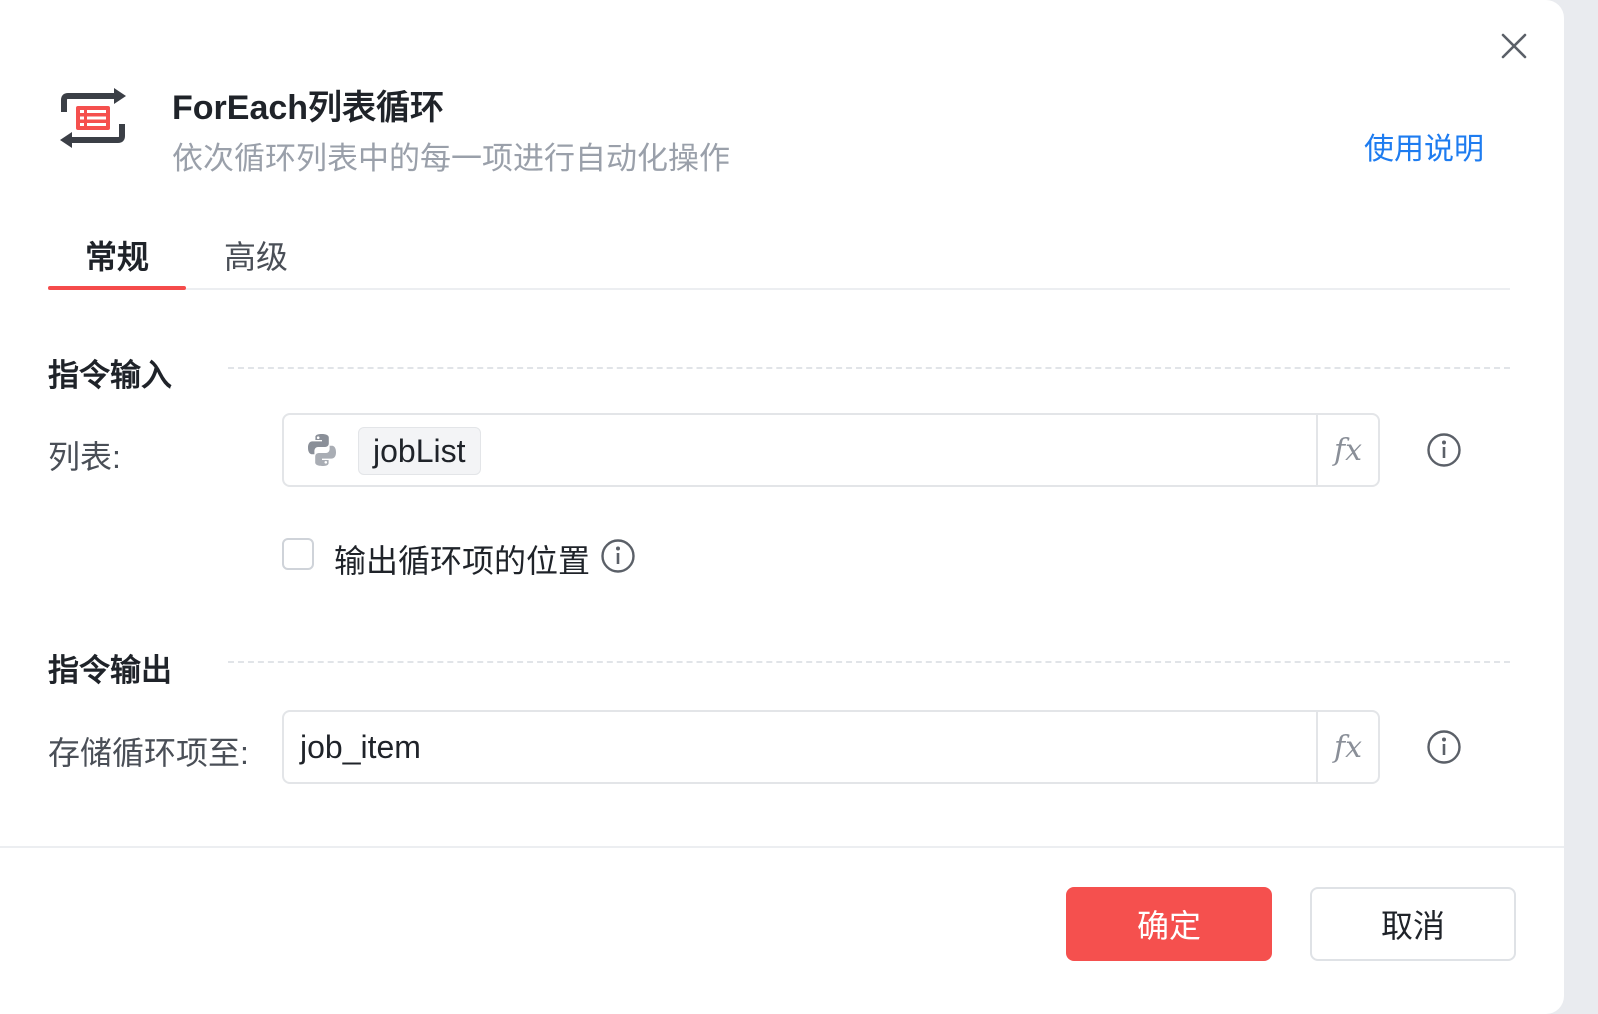  Describe the element at coordinates (110, 670) in the screenshot. I see `output-section-title: 指令输出` at that location.